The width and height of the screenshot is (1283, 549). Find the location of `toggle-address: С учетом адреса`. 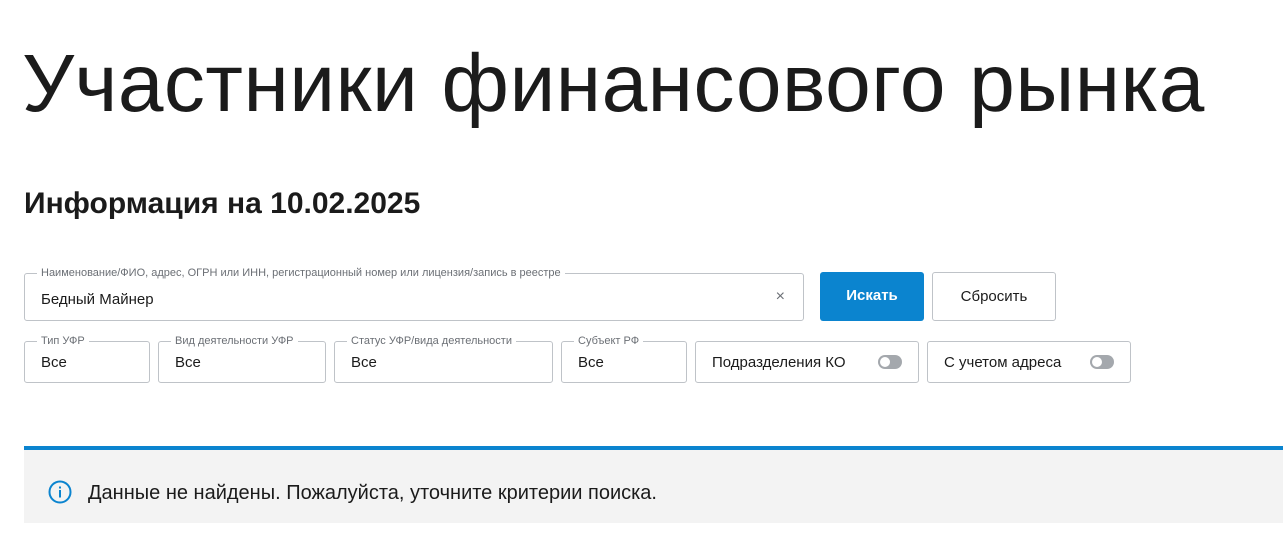

toggle-address: С учетом адреса is located at coordinates (1029, 362).